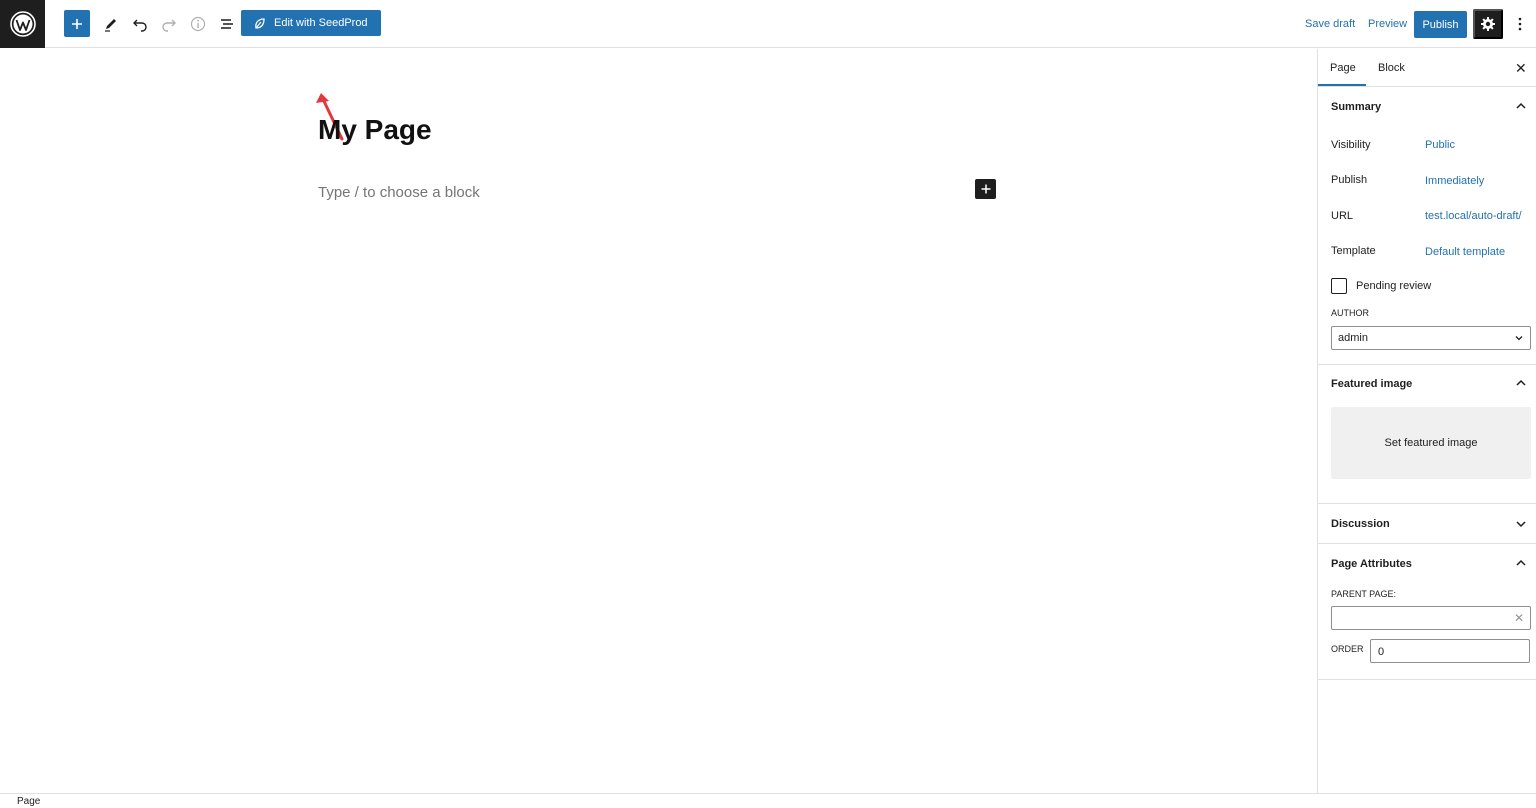 The height and width of the screenshot is (808, 1536). What do you see at coordinates (1473, 216) in the screenshot?
I see `url-value: test.local/auto-draft/` at bounding box center [1473, 216].